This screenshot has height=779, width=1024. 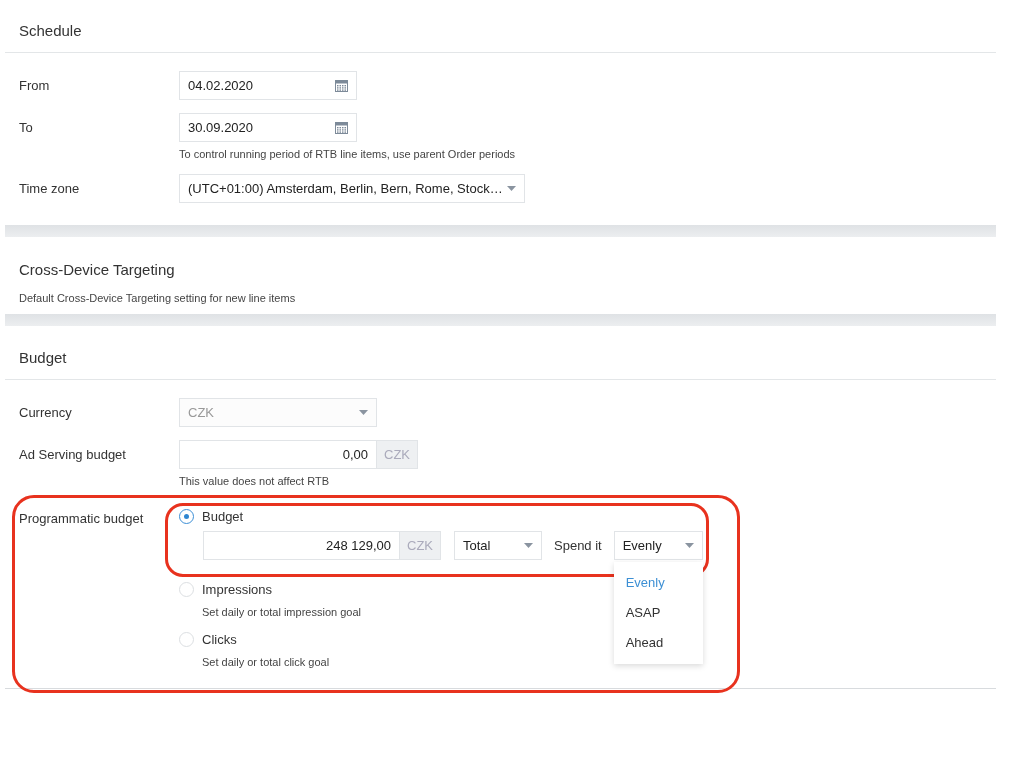 I want to click on field-label: Currency, so click(x=46, y=413).